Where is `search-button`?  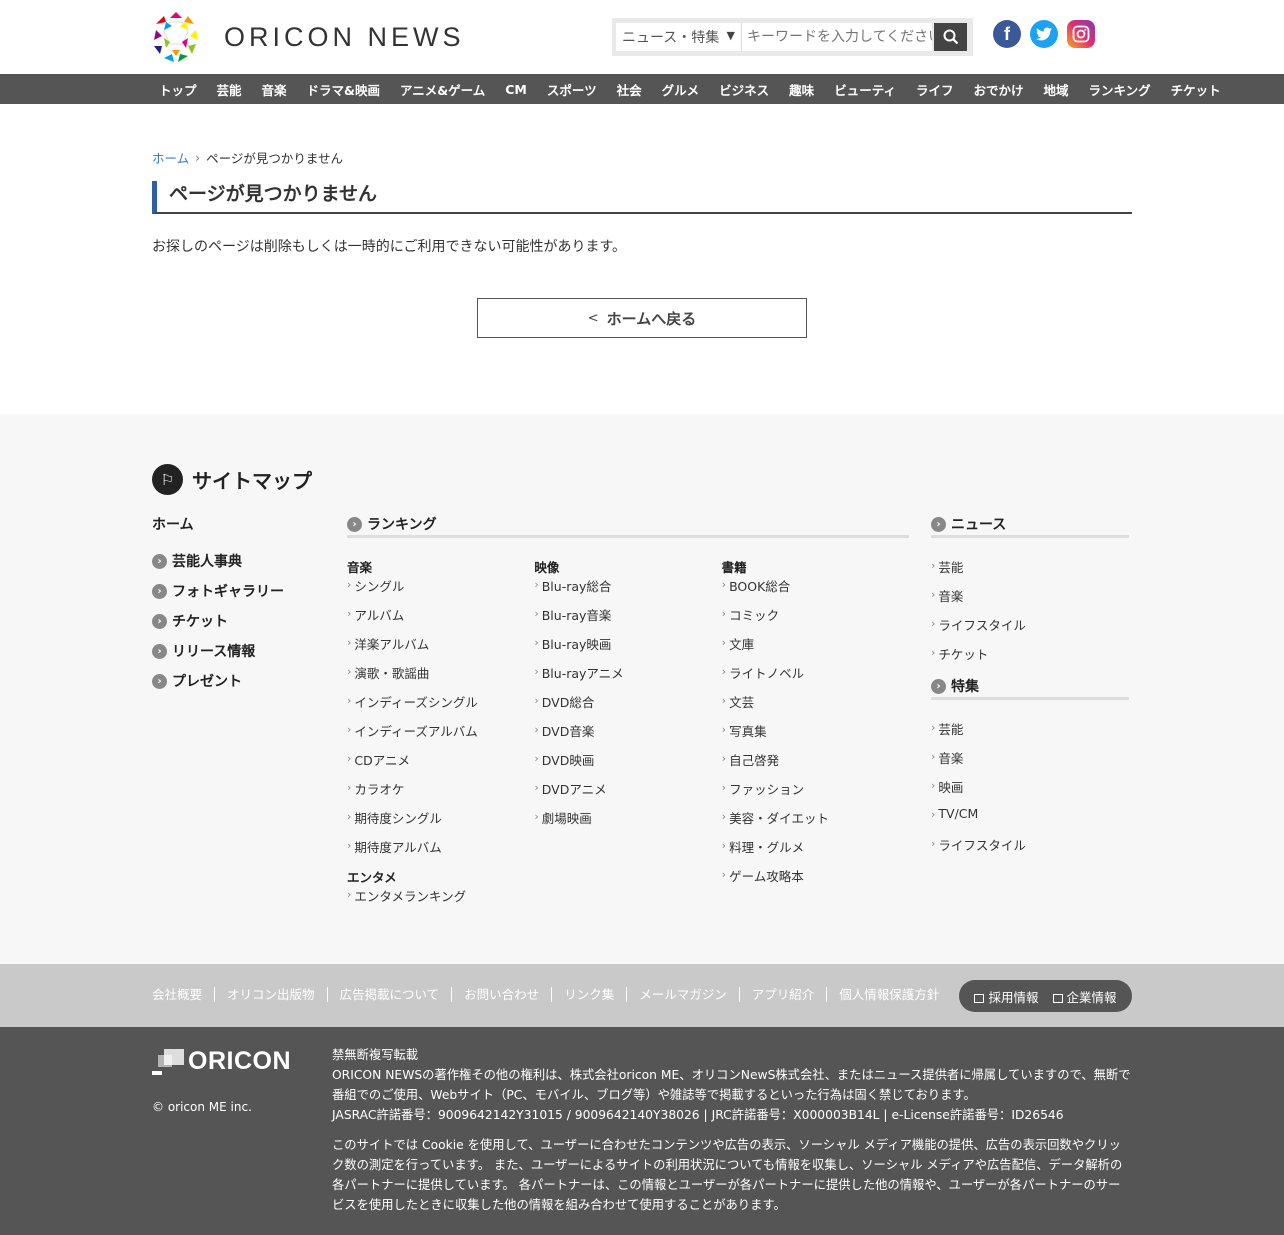
search-button is located at coordinates (950, 37).